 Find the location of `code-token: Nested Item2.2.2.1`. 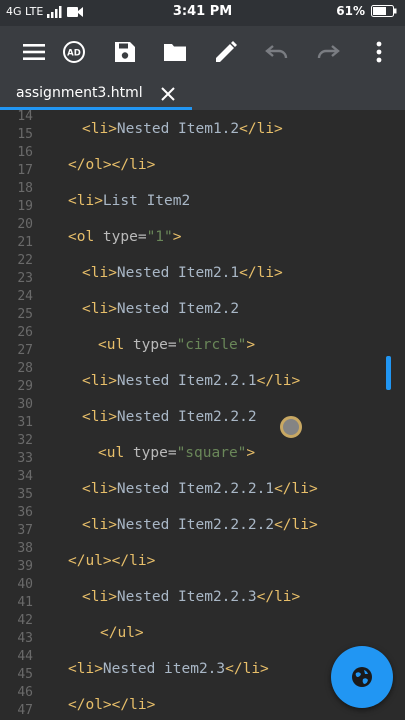

code-token: Nested Item2.2.2.1 is located at coordinates (195, 489).